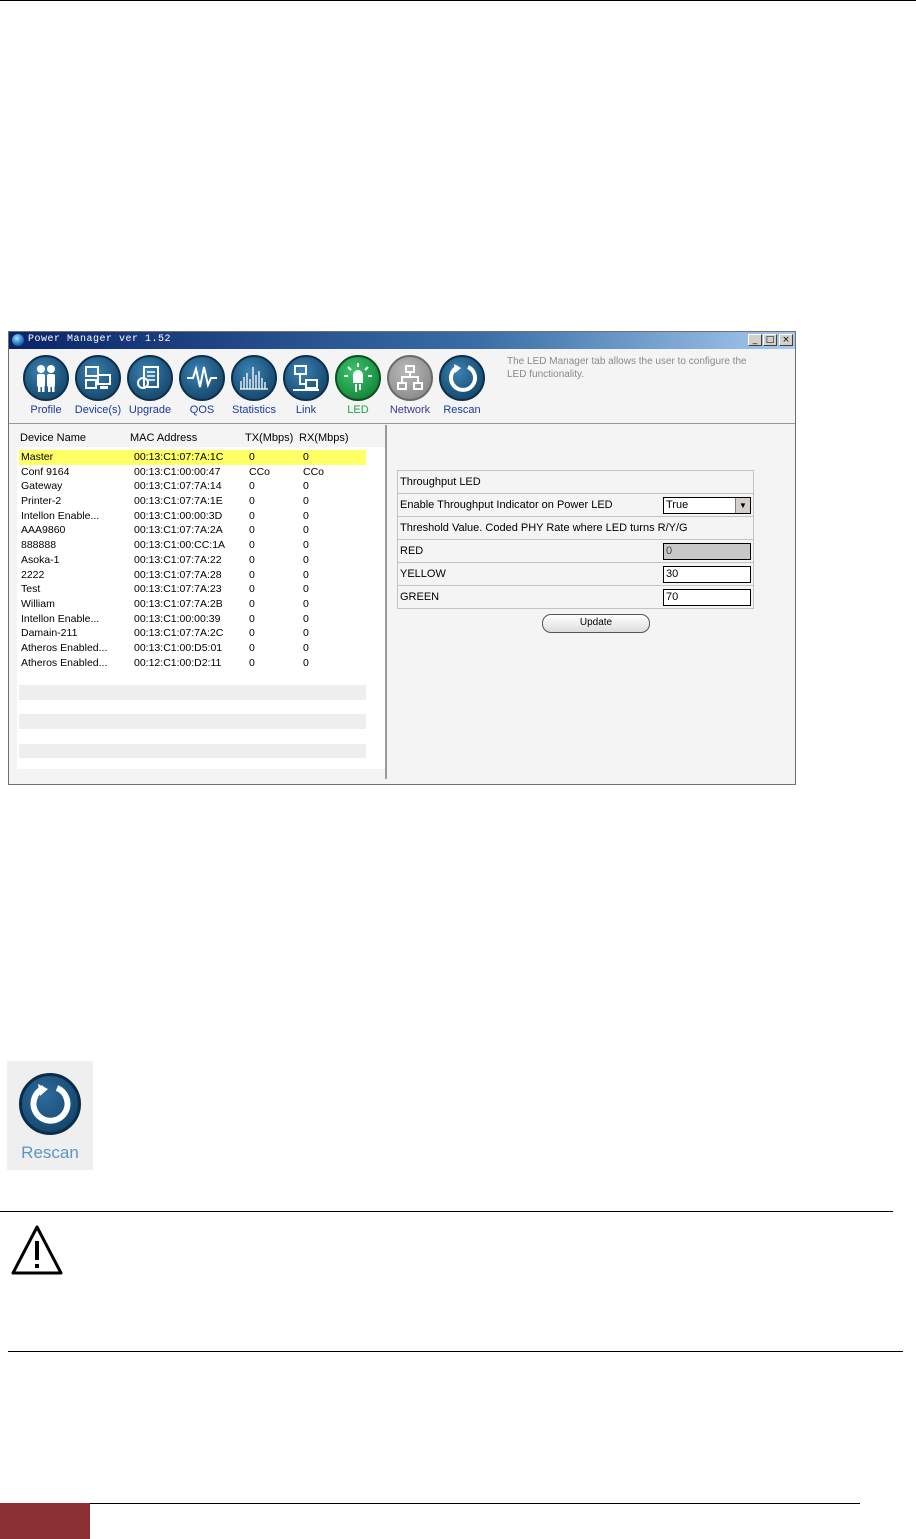 This screenshot has width=916, height=1539. Describe the element at coordinates (98, 385) in the screenshot. I see `toolbar-devices-button: Device(s)` at that location.